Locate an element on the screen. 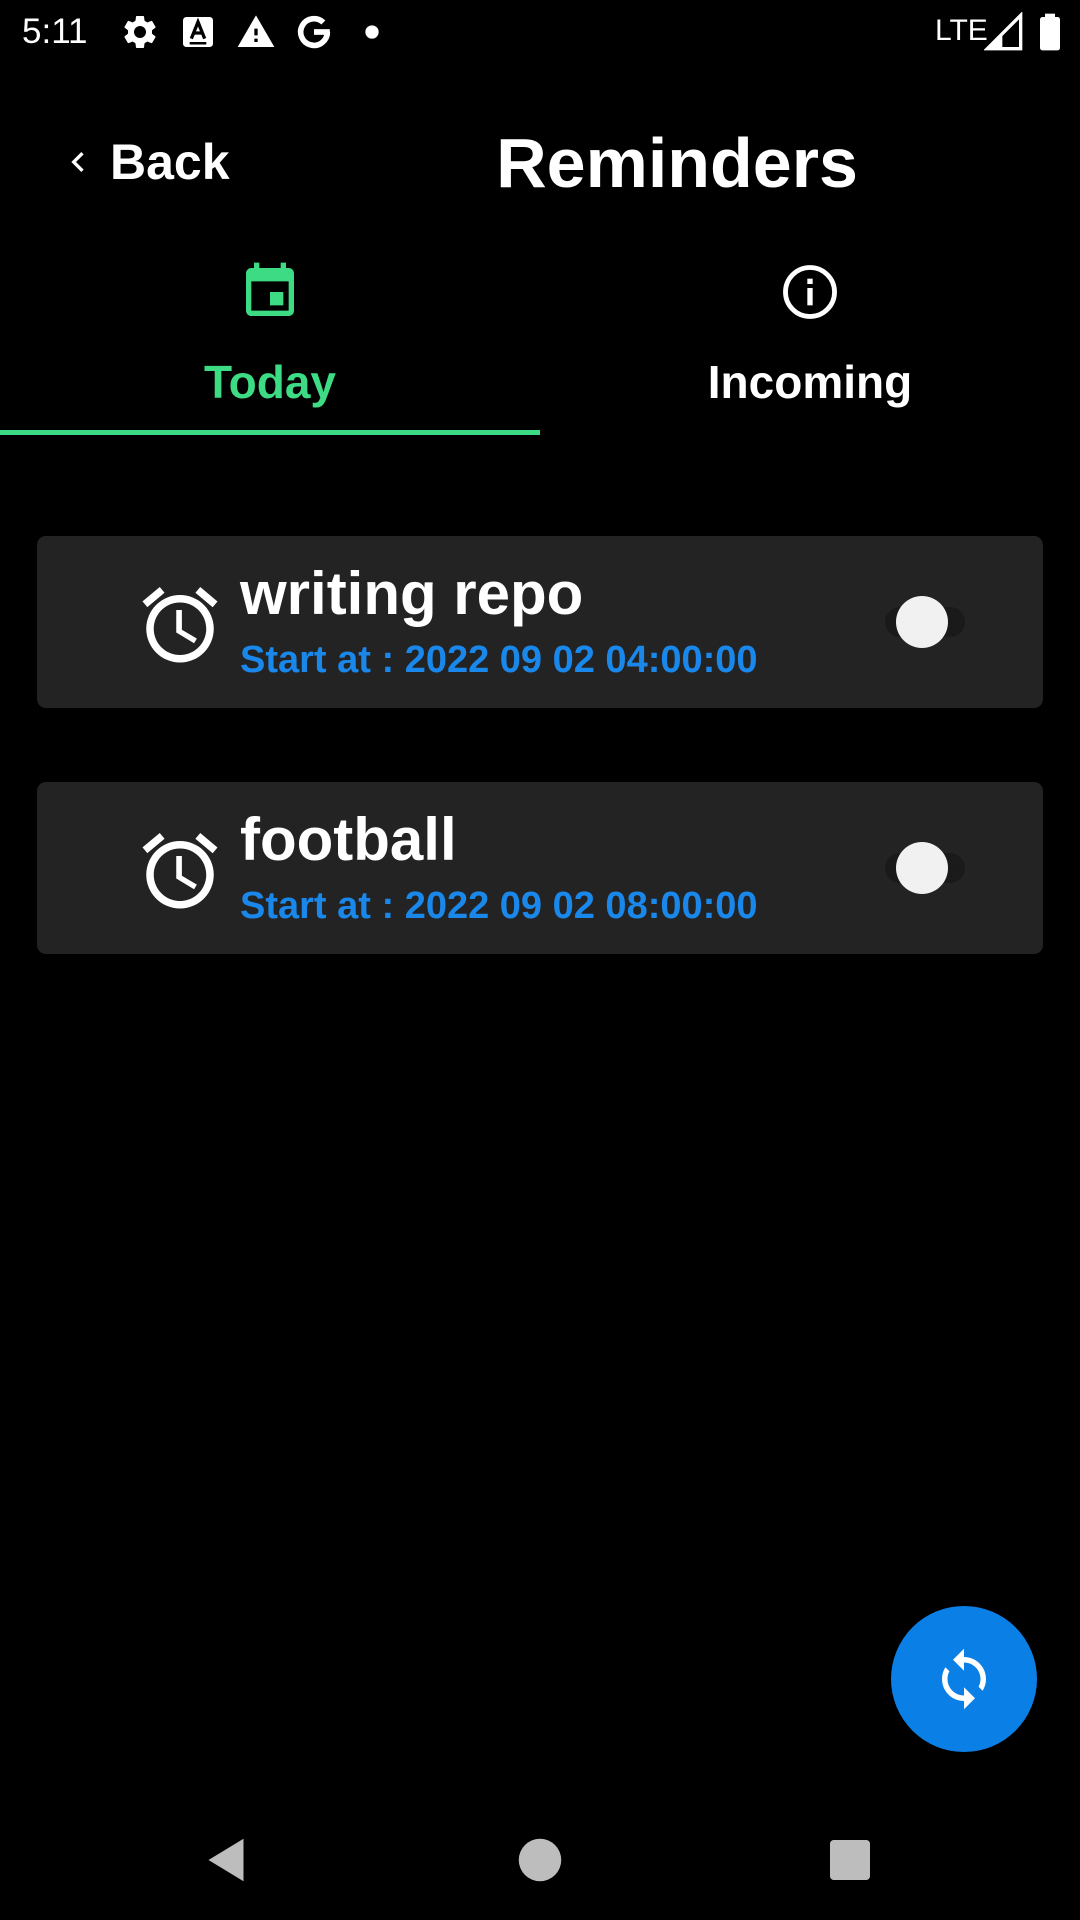  settings-icon is located at coordinates (140, 32).